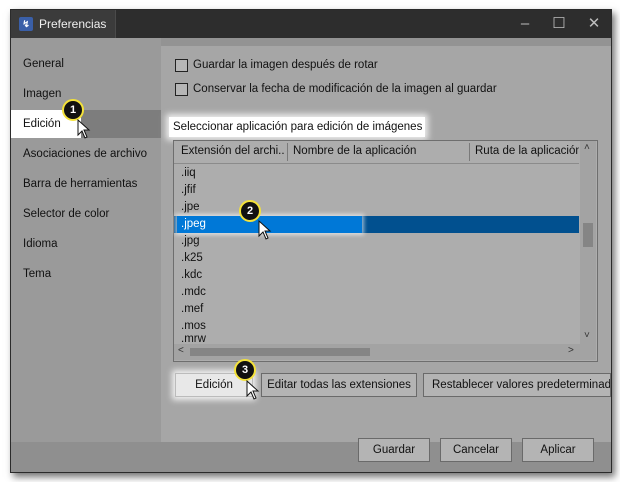  I want to click on vertical-scrollbar: ˄ ˅, so click(588, 242).